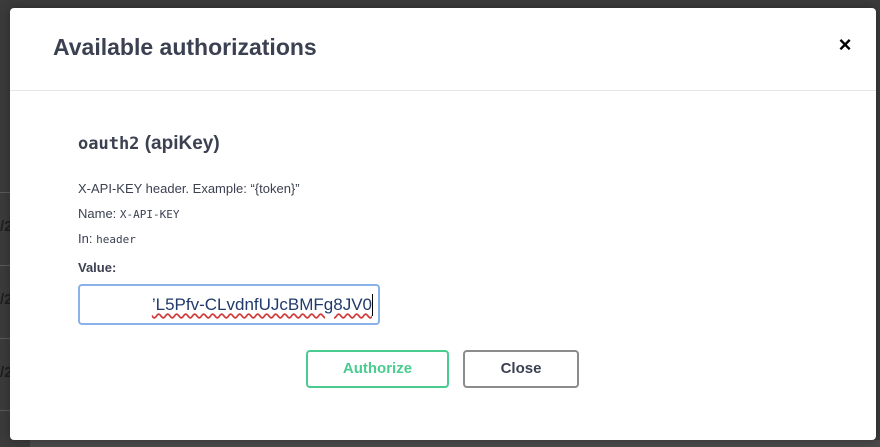 Image resolution: width=880 pixels, height=447 pixels. What do you see at coordinates (845, 45) in the screenshot?
I see `close-icon: ×` at bounding box center [845, 45].